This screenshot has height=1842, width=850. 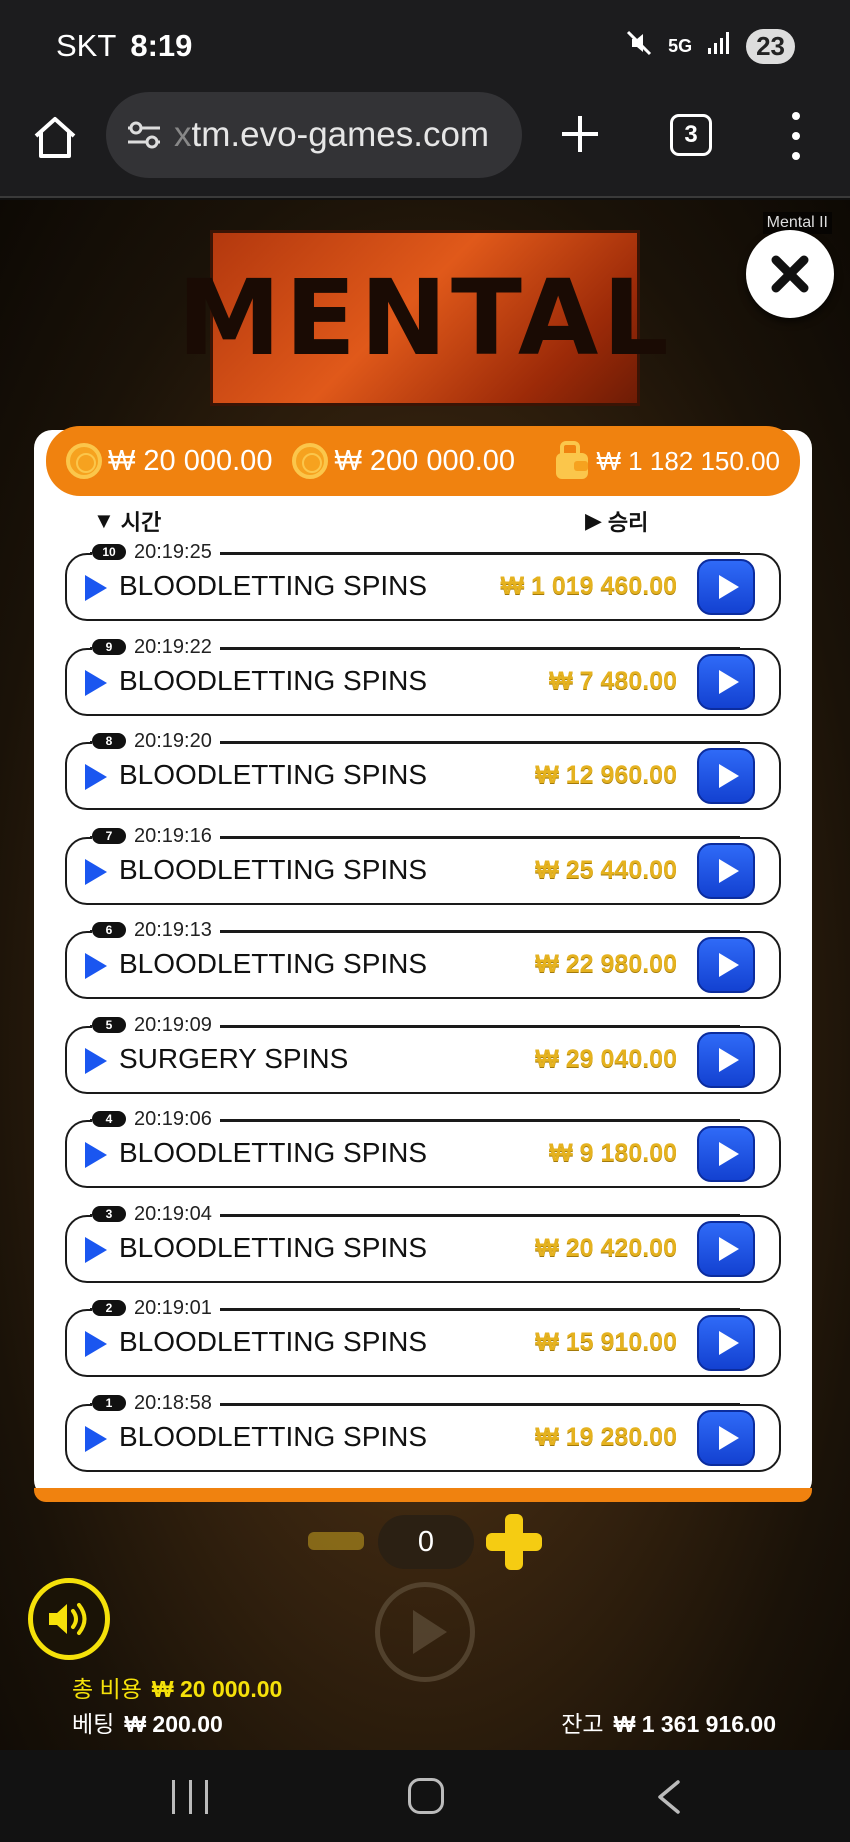 I want to click on row-timestamp: 20:19:13, so click(x=173, y=929).